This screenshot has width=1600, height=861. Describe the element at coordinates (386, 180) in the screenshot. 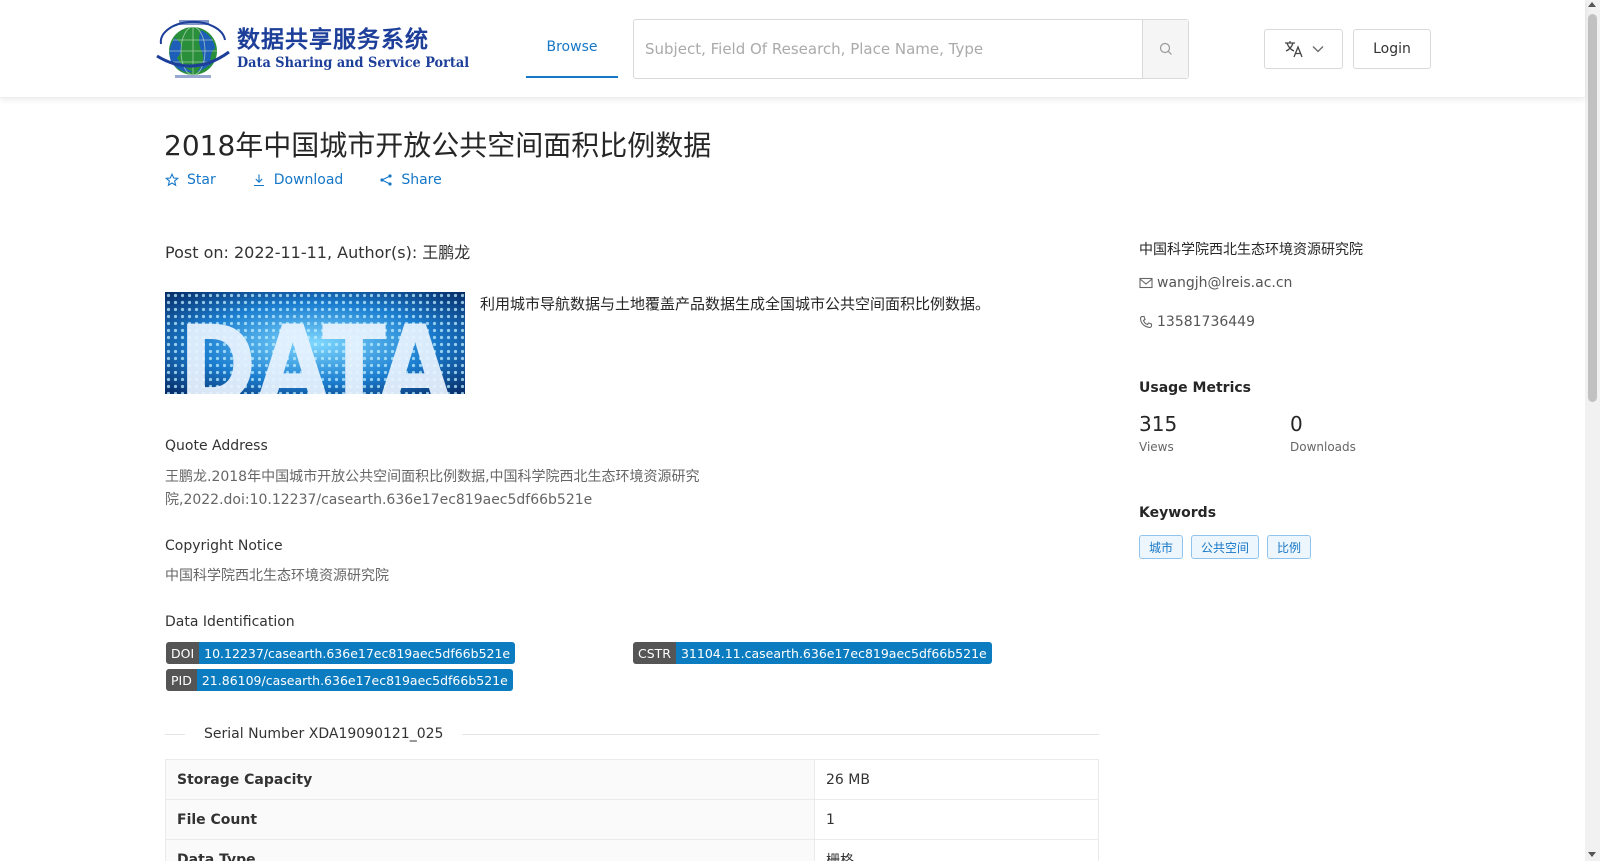

I see `share-icon` at that location.